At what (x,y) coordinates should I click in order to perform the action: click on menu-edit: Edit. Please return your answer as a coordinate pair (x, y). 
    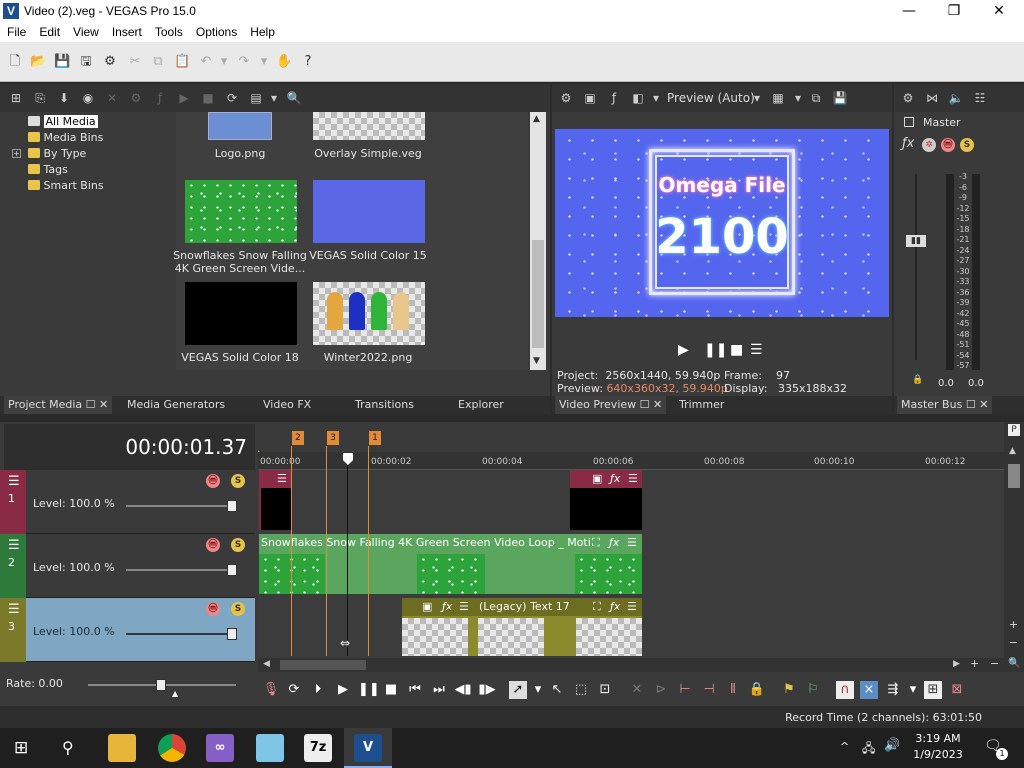
    Looking at the image, I should click on (49, 30).